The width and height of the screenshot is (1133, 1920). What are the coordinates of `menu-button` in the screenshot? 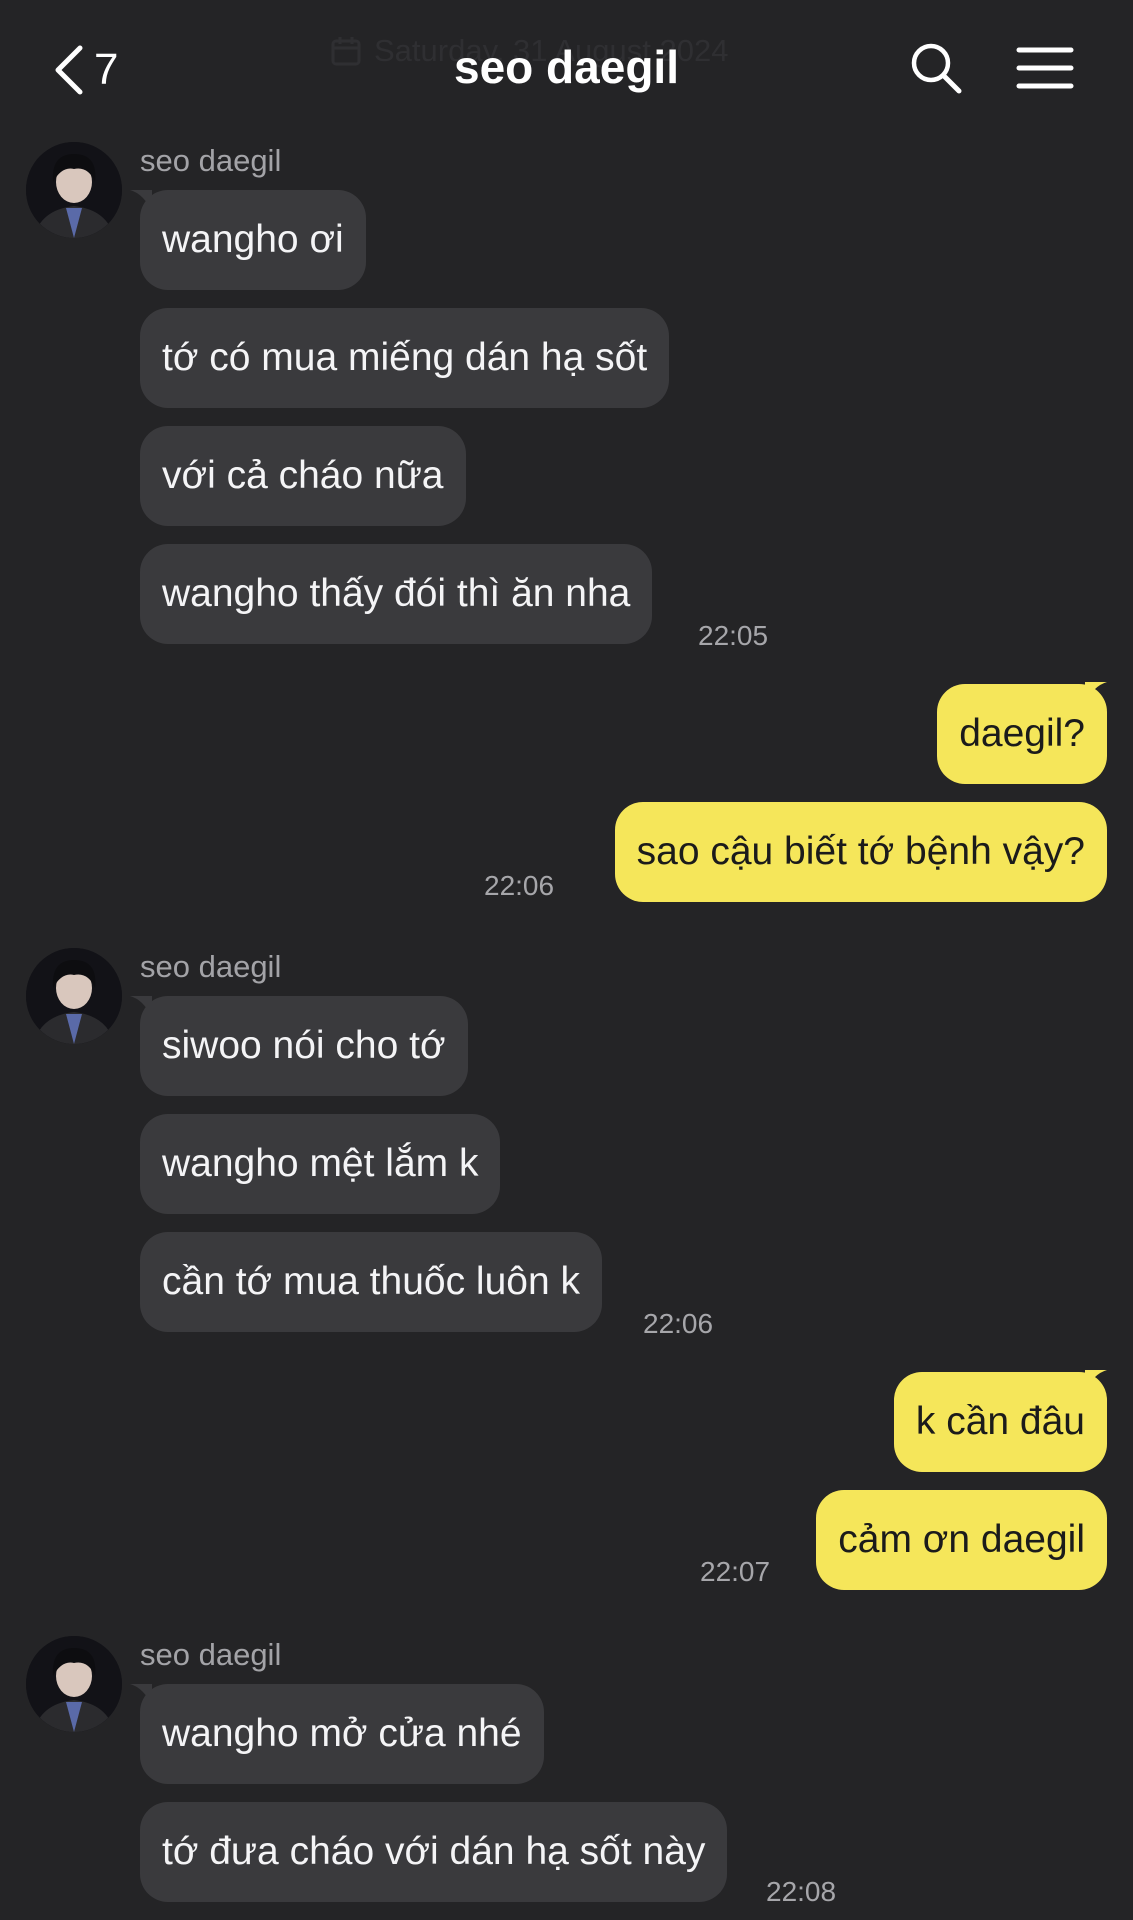 It's located at (1045, 70).